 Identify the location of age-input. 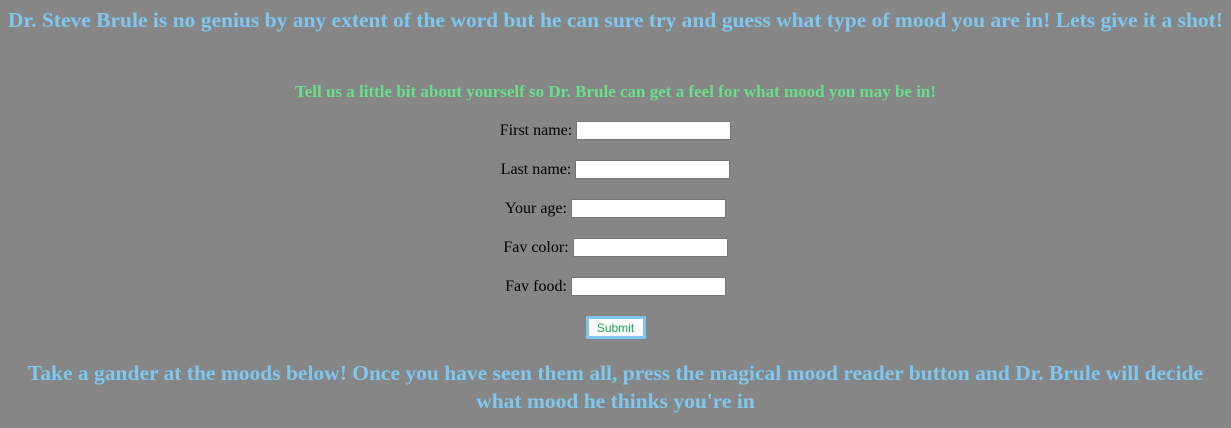
(648, 208).